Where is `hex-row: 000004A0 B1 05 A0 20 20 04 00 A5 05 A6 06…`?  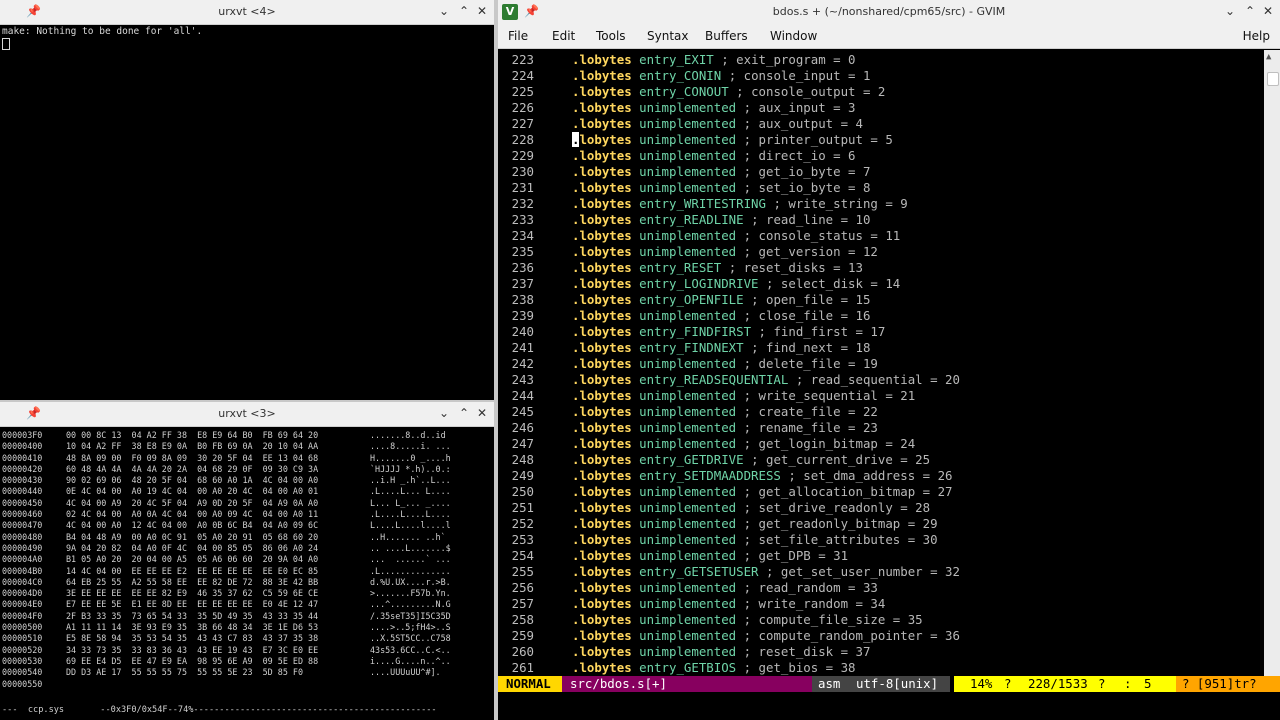 hex-row: 000004A0 B1 05 A0 20 20 04 00 A5 05 A6 06… is located at coordinates (226, 559).